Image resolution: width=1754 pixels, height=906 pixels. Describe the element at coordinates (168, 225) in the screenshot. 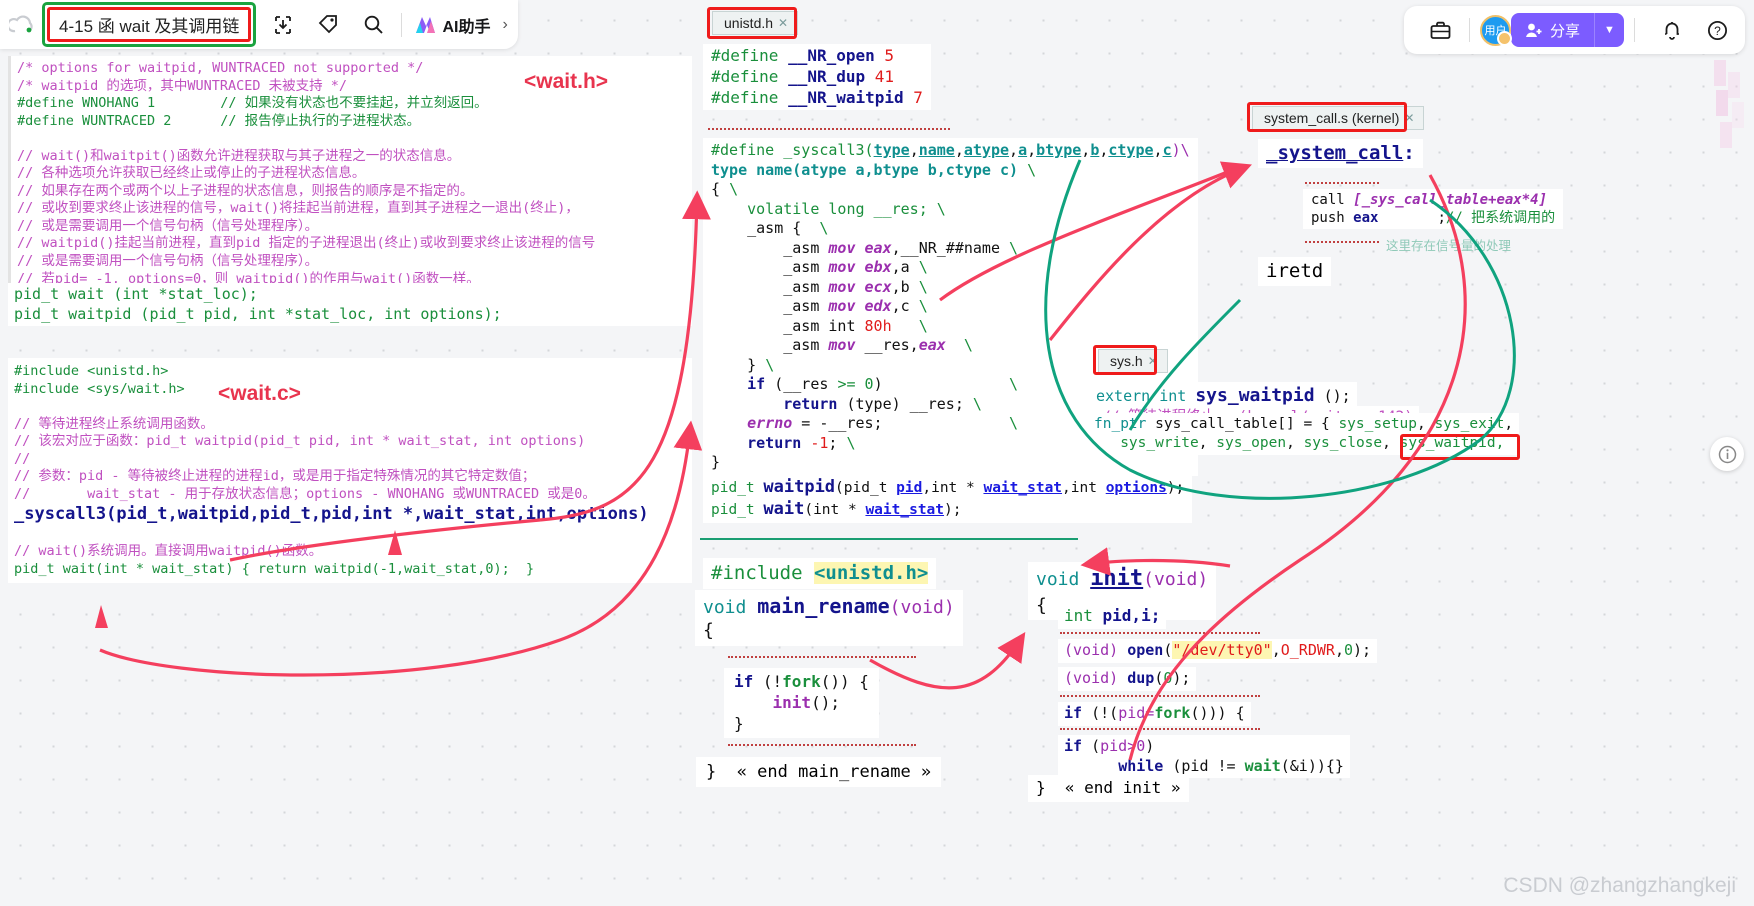

I see `wait-h-line-9: // 或是需要调用一个信号句柄（信号处理程序）。` at that location.